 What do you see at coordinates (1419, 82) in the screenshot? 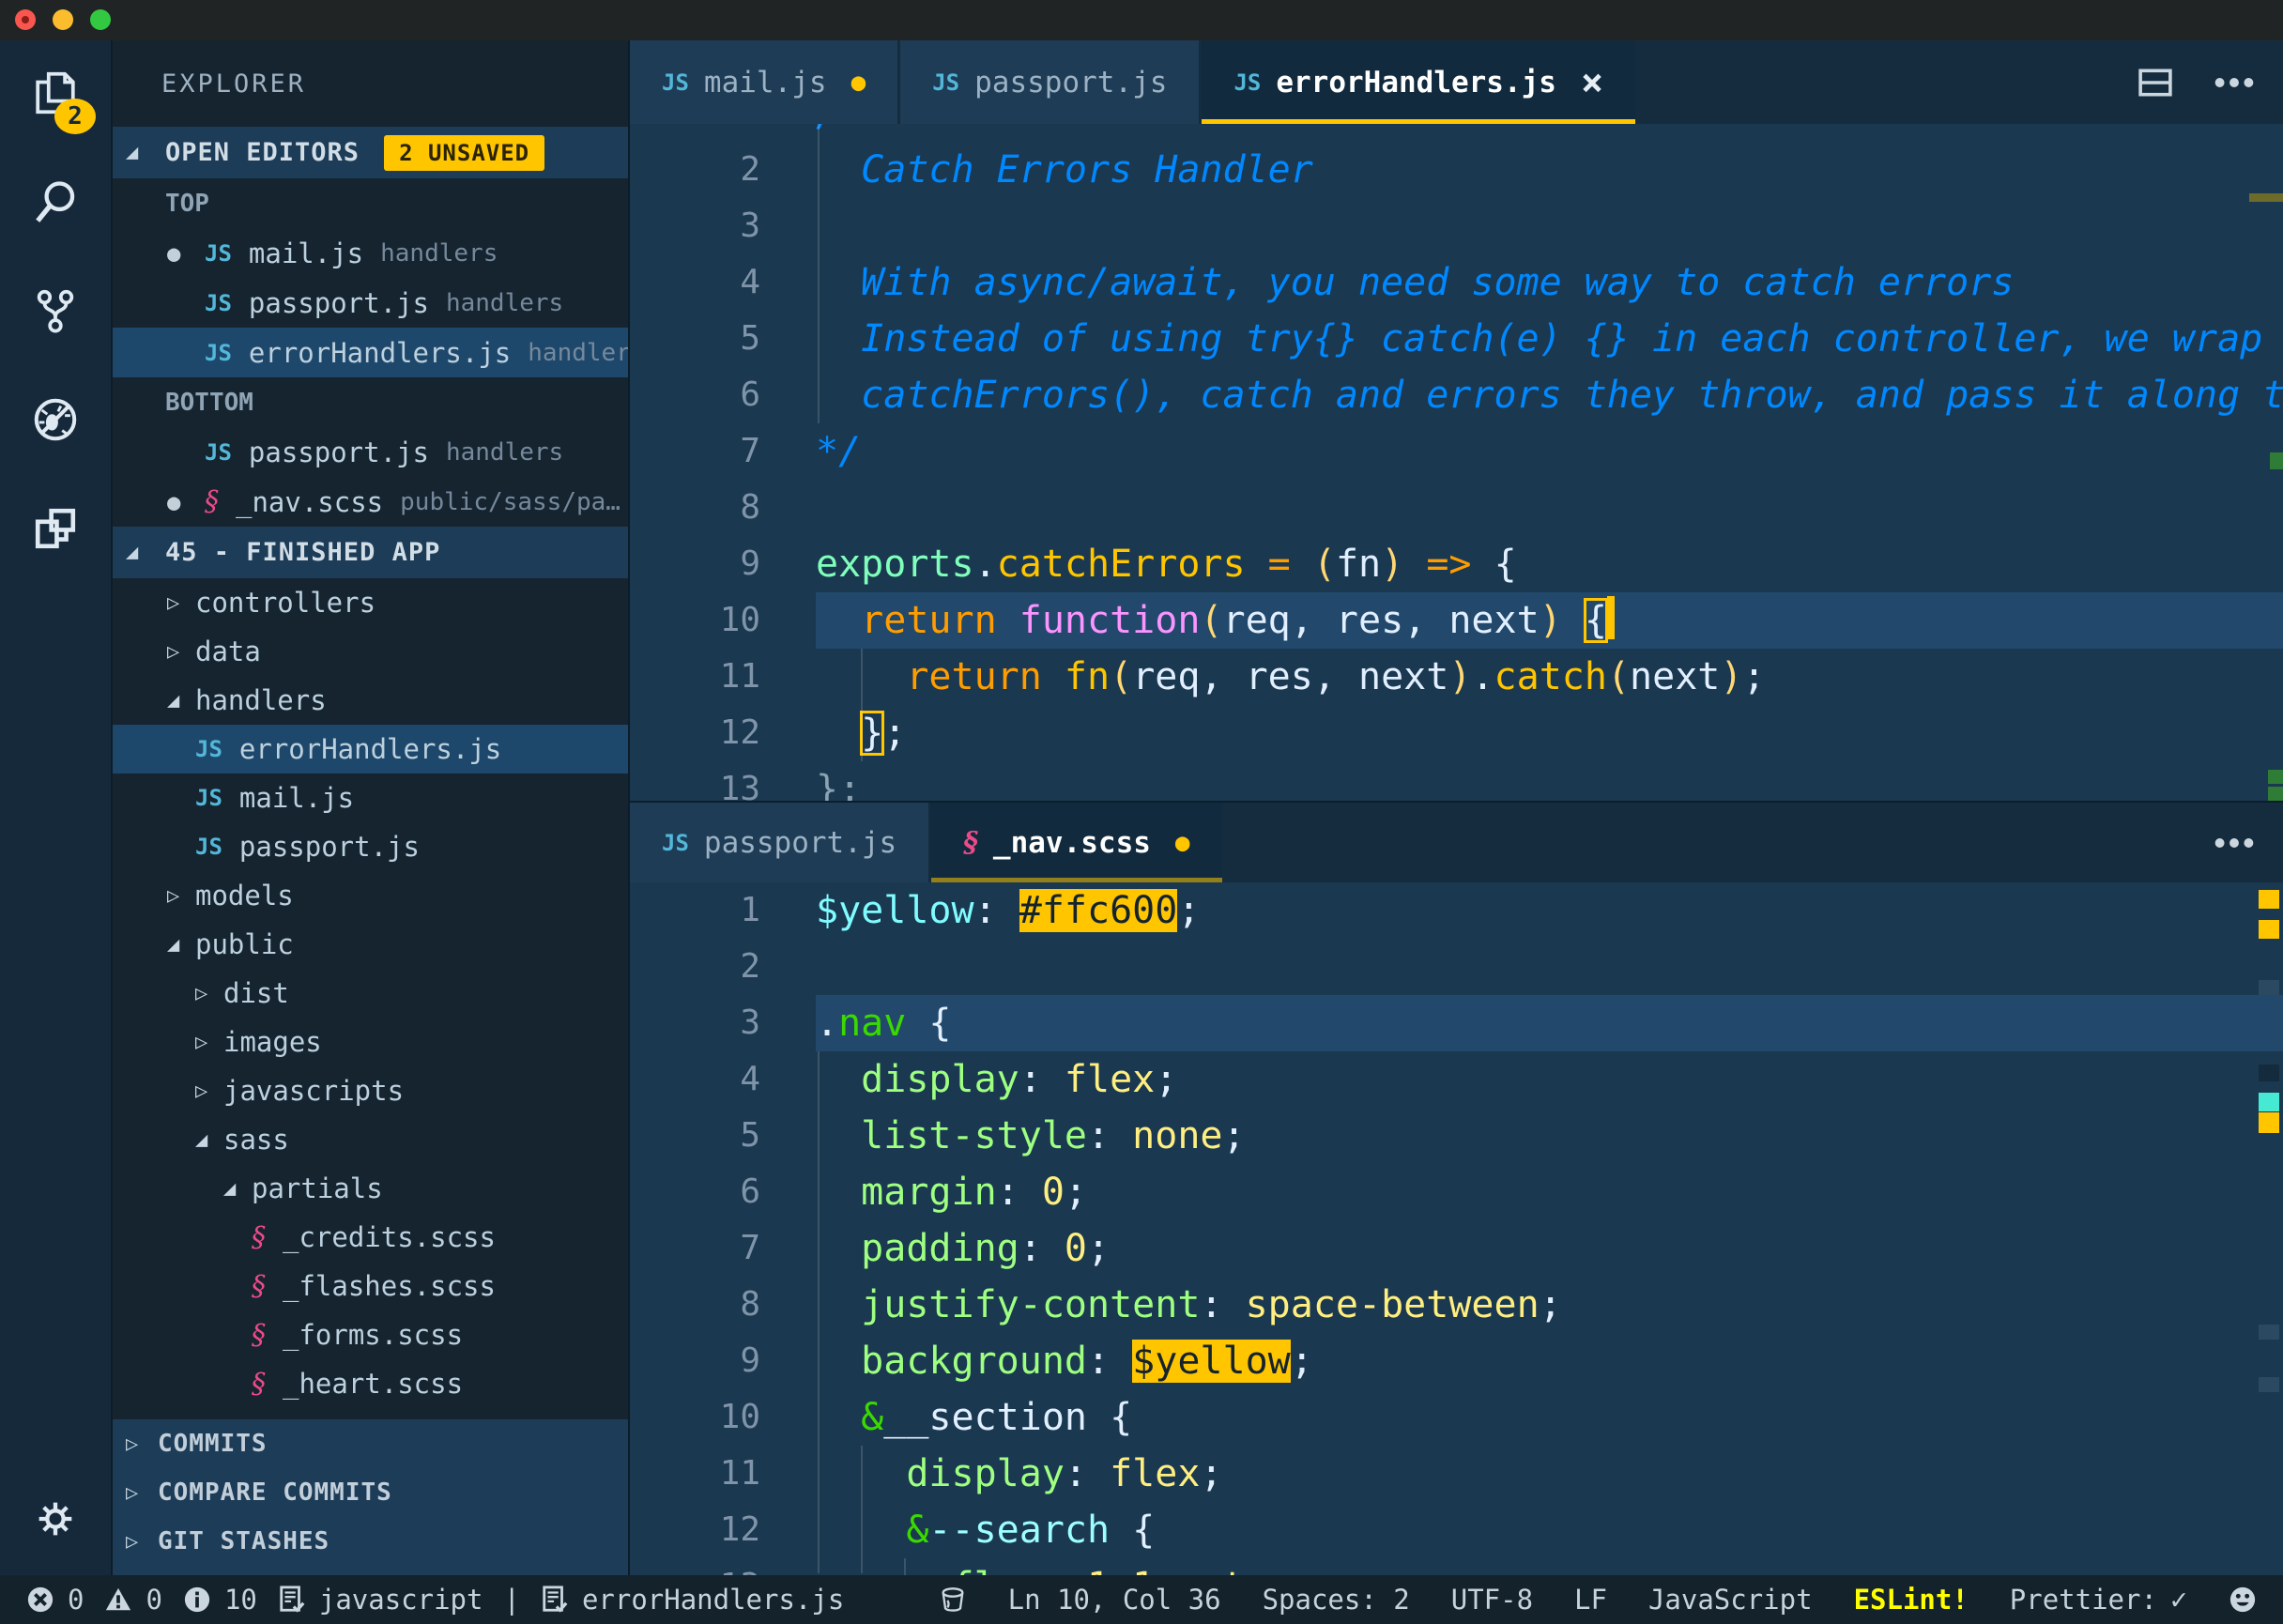
I see `tab-errorHandlers.js: JS errorHandlers.js ×` at bounding box center [1419, 82].